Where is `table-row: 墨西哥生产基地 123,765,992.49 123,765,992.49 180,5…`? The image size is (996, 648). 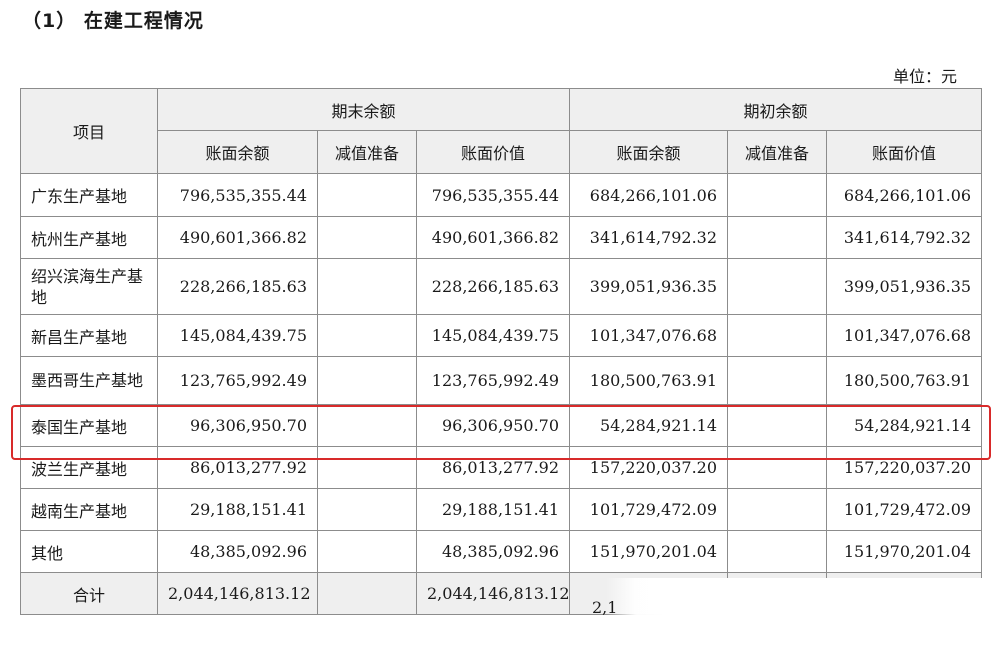
table-row: 墨西哥生产基地 123,765,992.49 123,765,992.49 180,5… is located at coordinates (501, 380).